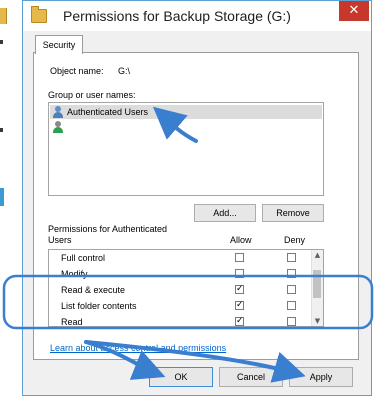 Image resolution: width=378 pixels, height=400 pixels. I want to click on scroll-down-icon: ▼, so click(317, 321).